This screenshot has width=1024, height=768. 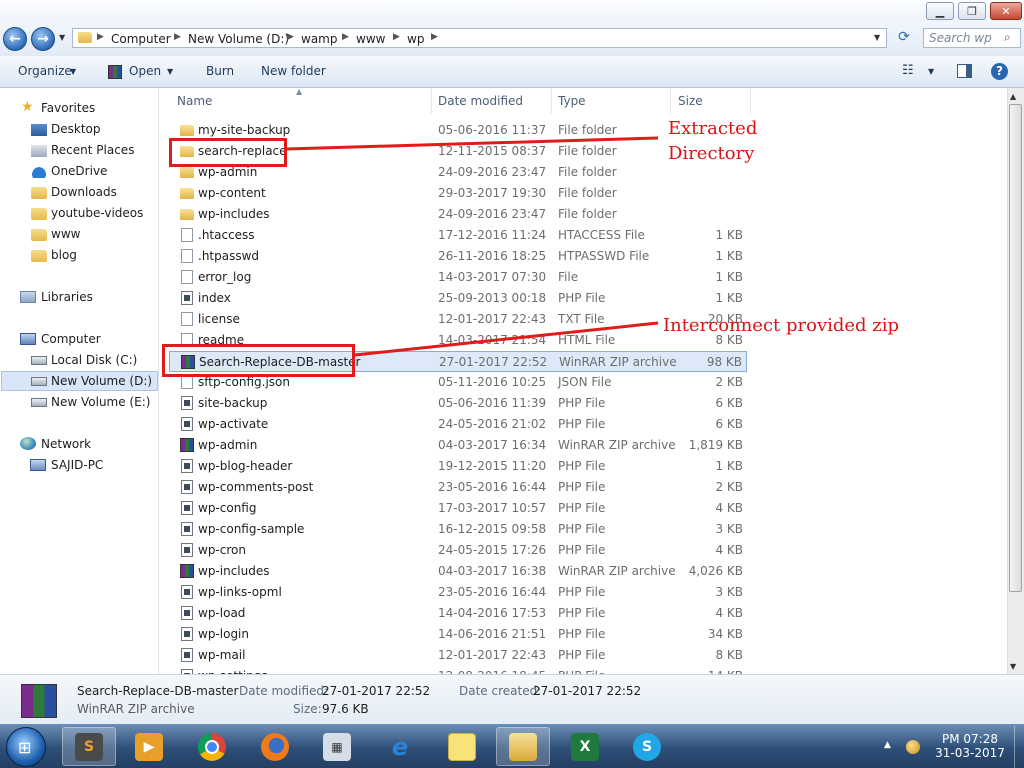 What do you see at coordinates (887, 745) in the screenshot?
I see `show-hidden-icons-arrow: ▲` at bounding box center [887, 745].